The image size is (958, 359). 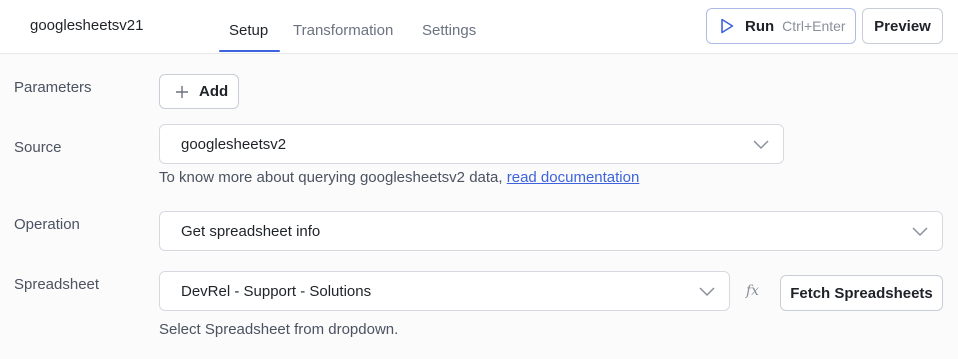 I want to click on source-value: googlesheetsv2, so click(x=234, y=144).